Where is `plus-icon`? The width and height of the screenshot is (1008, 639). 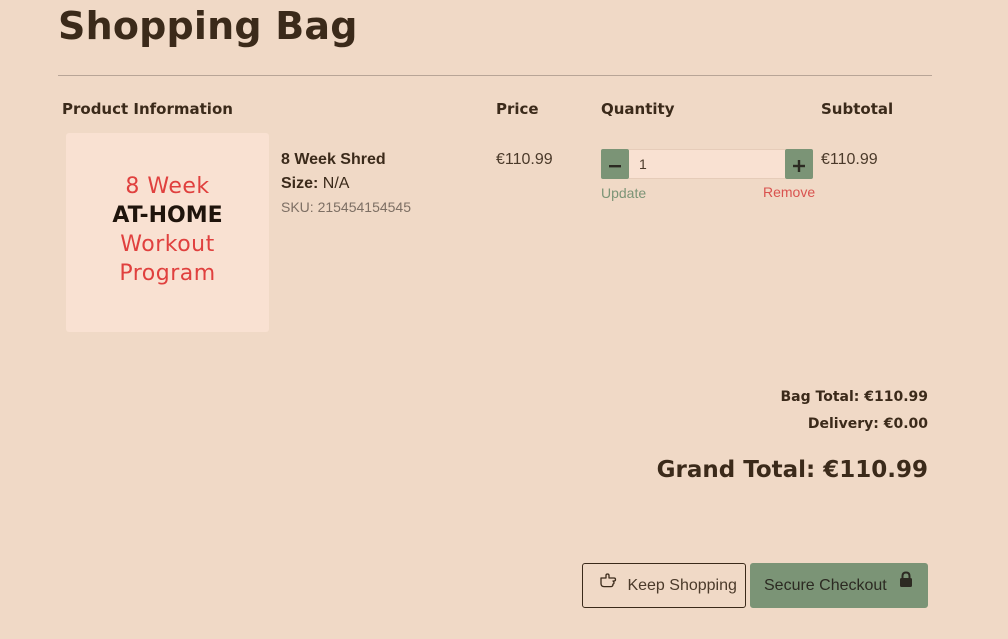
plus-icon is located at coordinates (799, 164).